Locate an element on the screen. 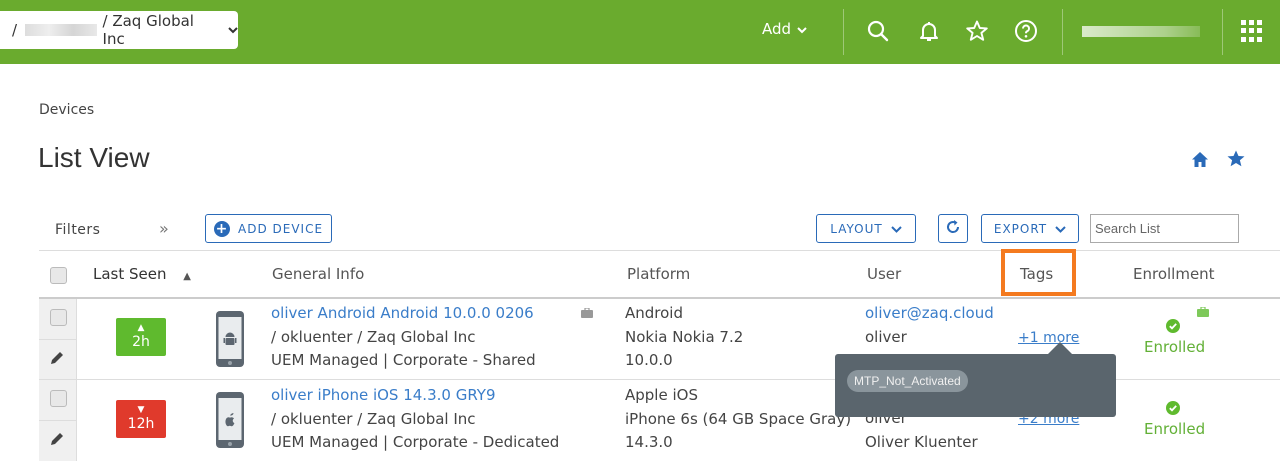  user-name: Oliver Kluenter is located at coordinates (921, 441).